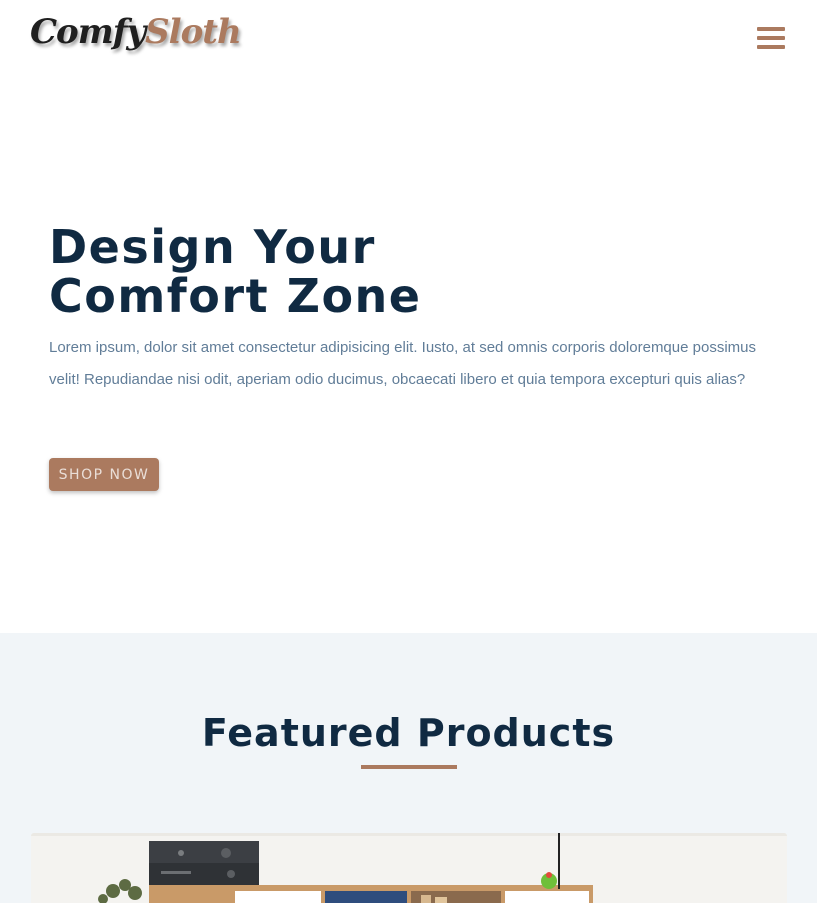 Image resolution: width=817 pixels, height=903 pixels. I want to click on product-card, so click(409, 868).